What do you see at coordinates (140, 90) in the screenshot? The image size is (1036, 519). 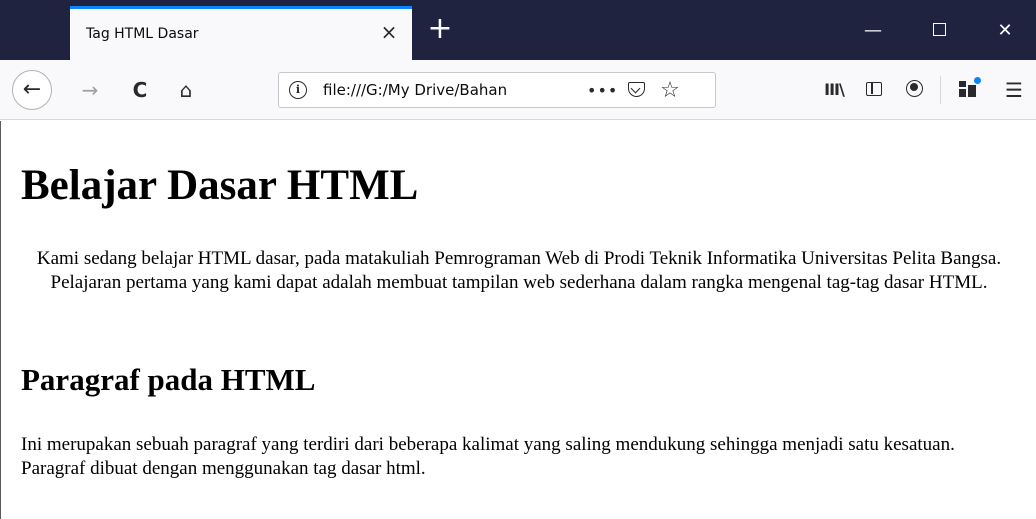 I see `reload-button: C` at bounding box center [140, 90].